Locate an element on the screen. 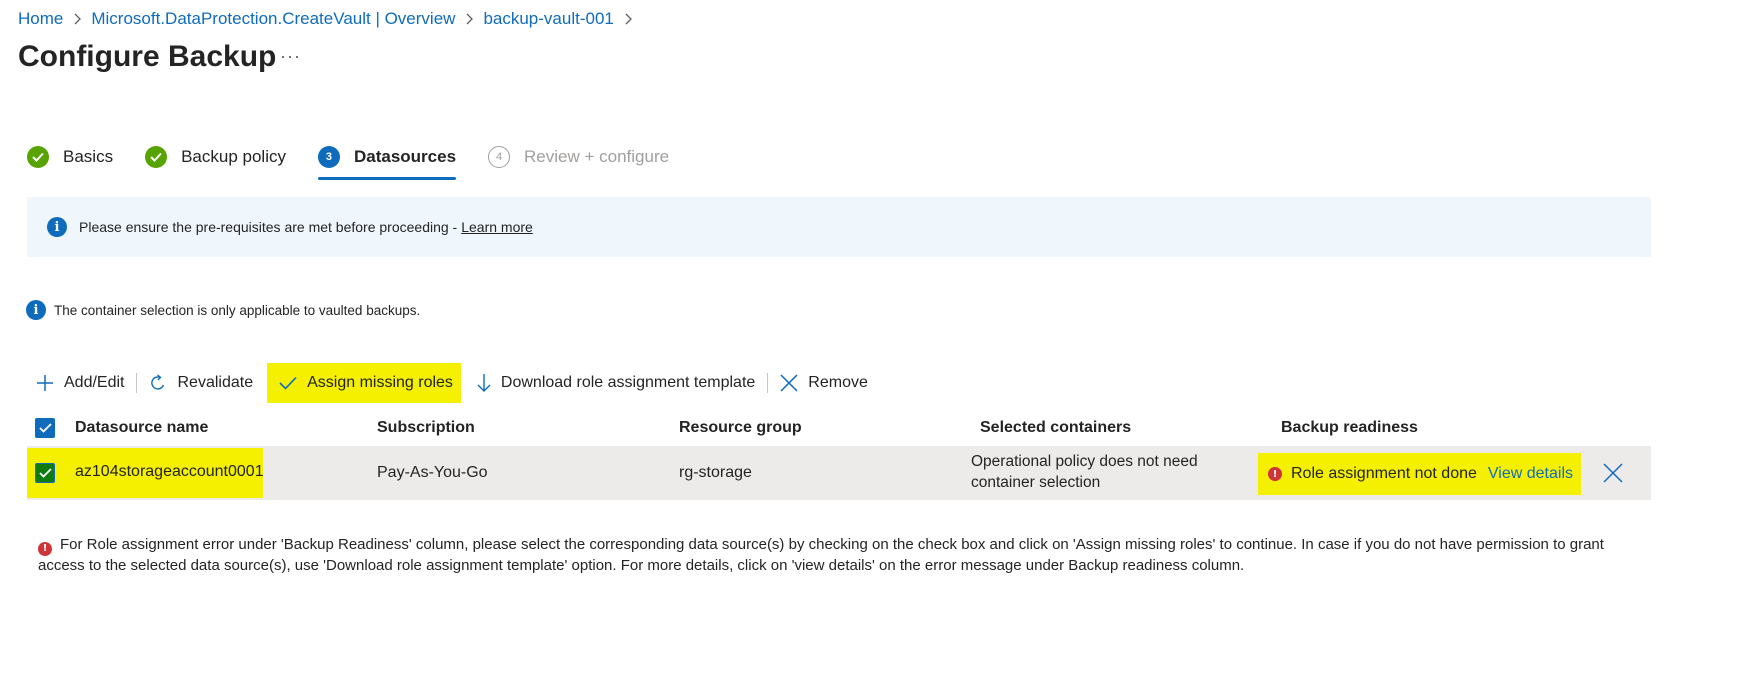  datasource-name: az104storageaccount0001 is located at coordinates (169, 471).